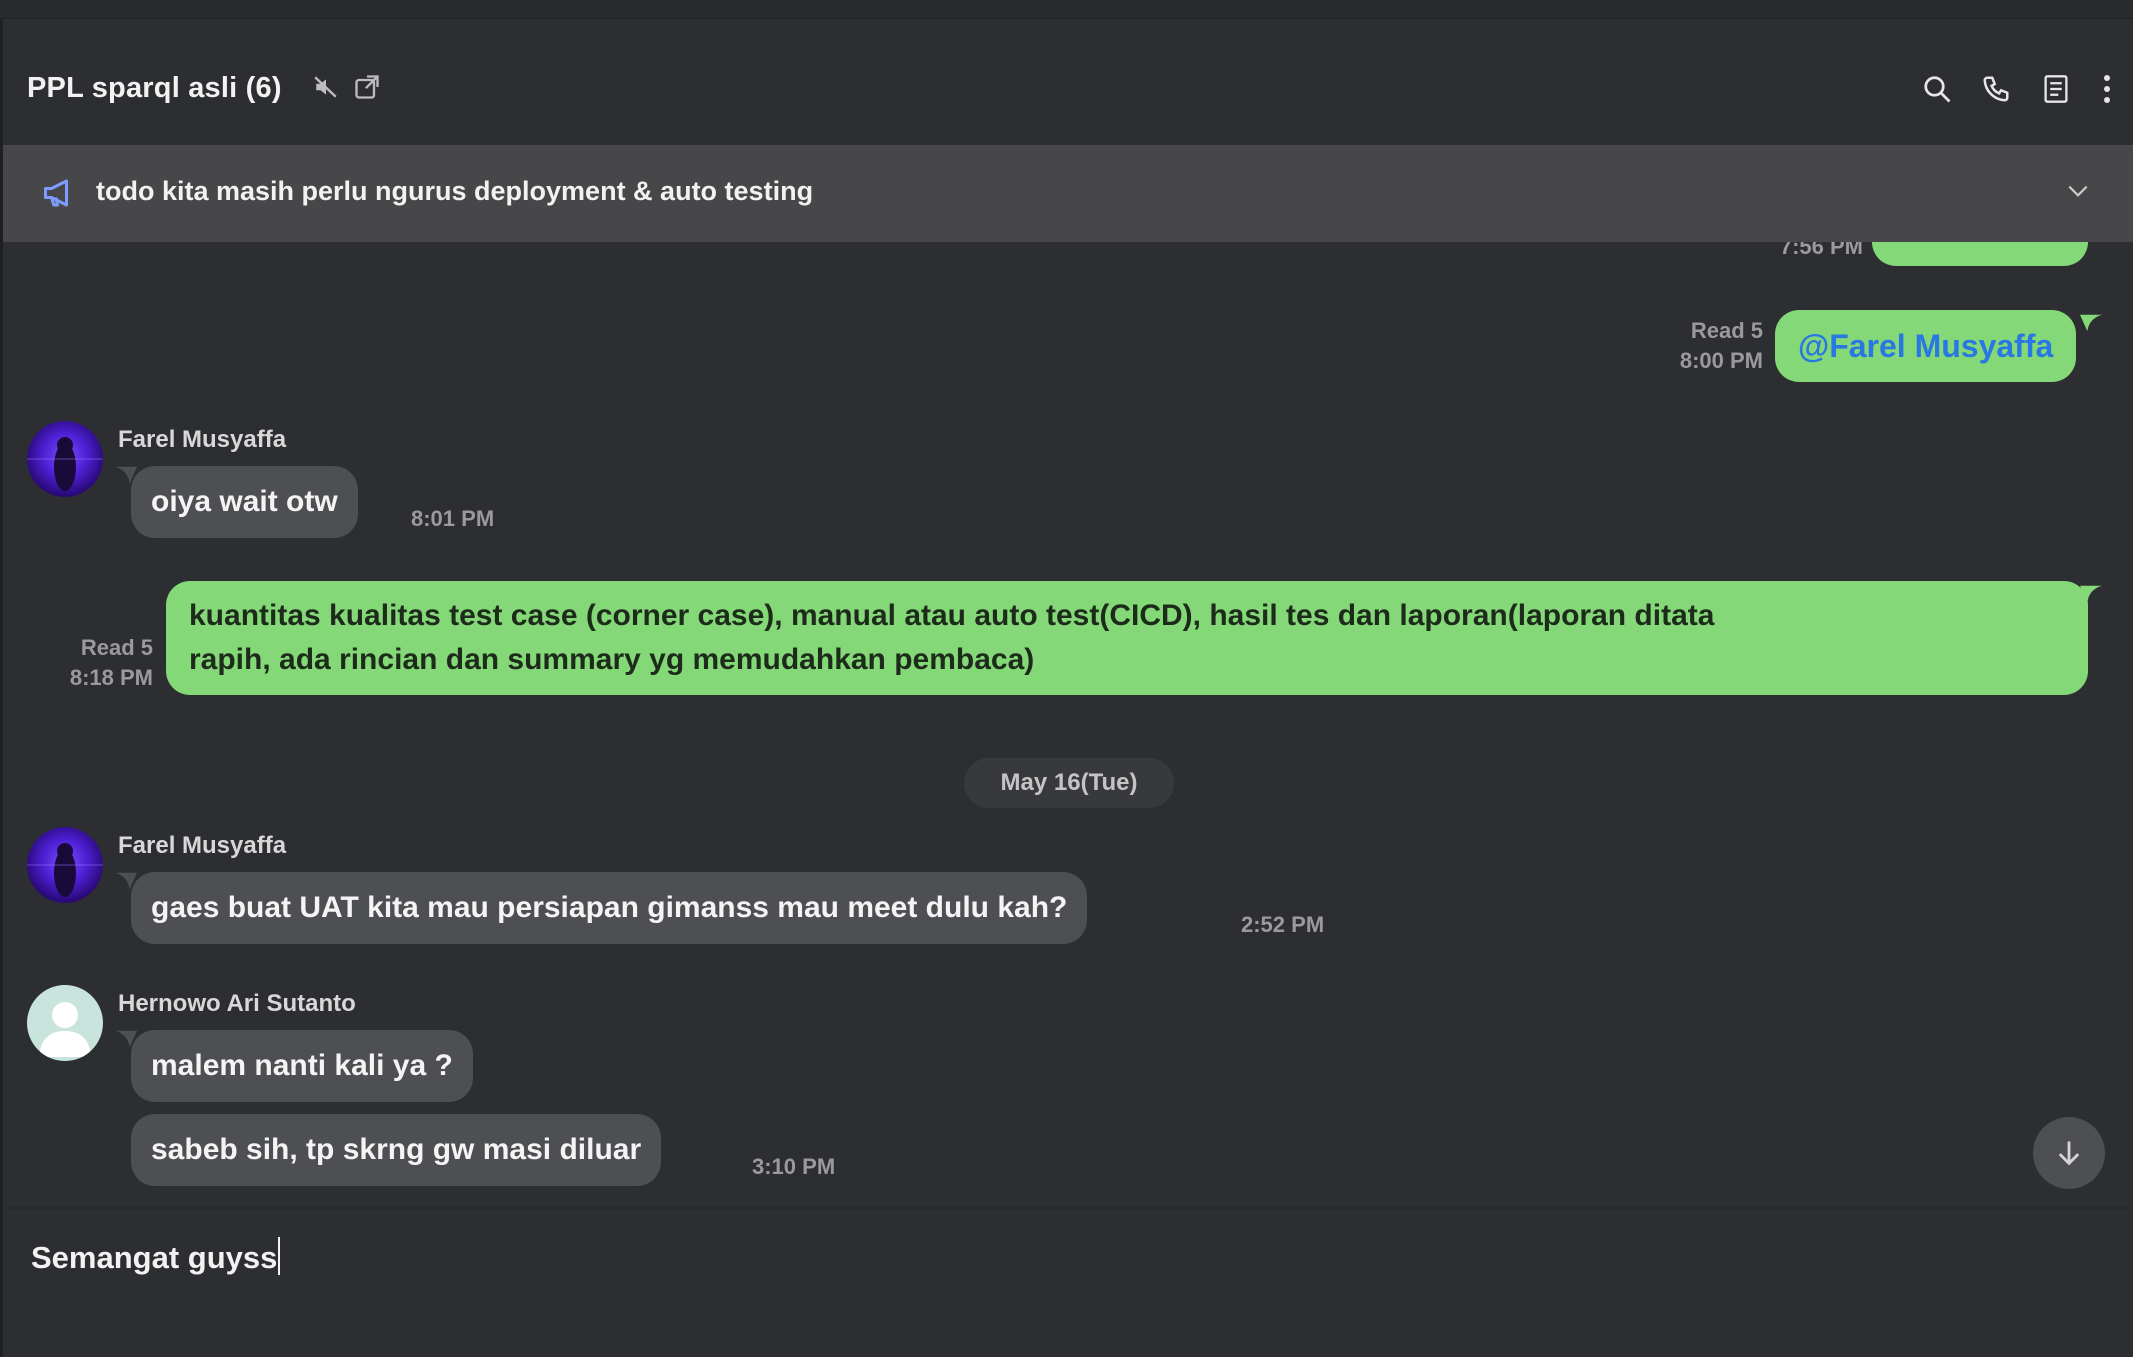 The width and height of the screenshot is (2133, 1357). I want to click on date-separator: May 16(Tue), so click(1069, 783).